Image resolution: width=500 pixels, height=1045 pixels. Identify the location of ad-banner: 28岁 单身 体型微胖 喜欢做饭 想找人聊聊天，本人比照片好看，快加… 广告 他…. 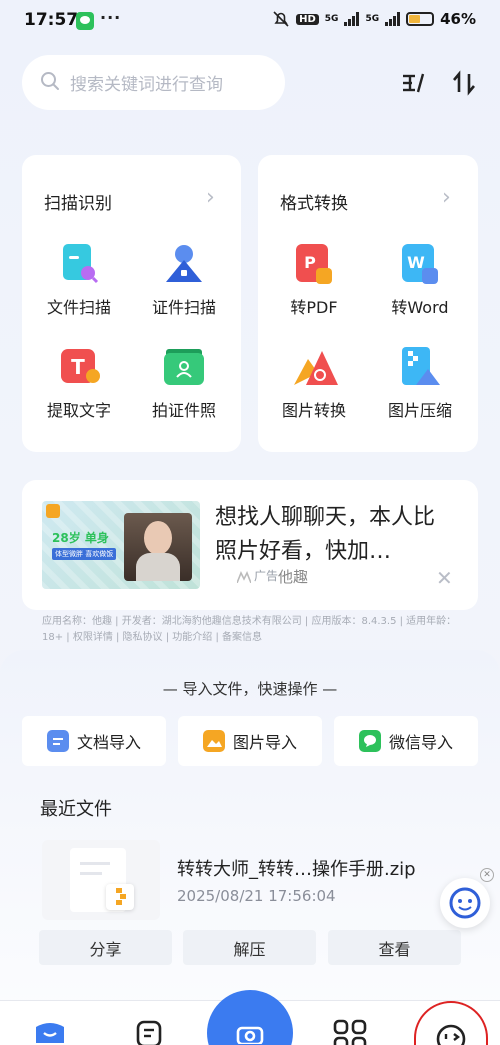
(250, 545).